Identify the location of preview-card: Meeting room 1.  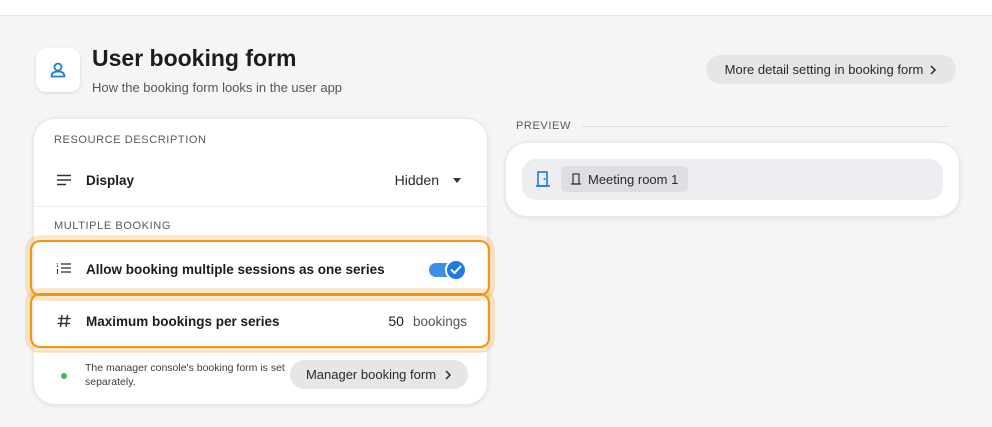
(732, 179).